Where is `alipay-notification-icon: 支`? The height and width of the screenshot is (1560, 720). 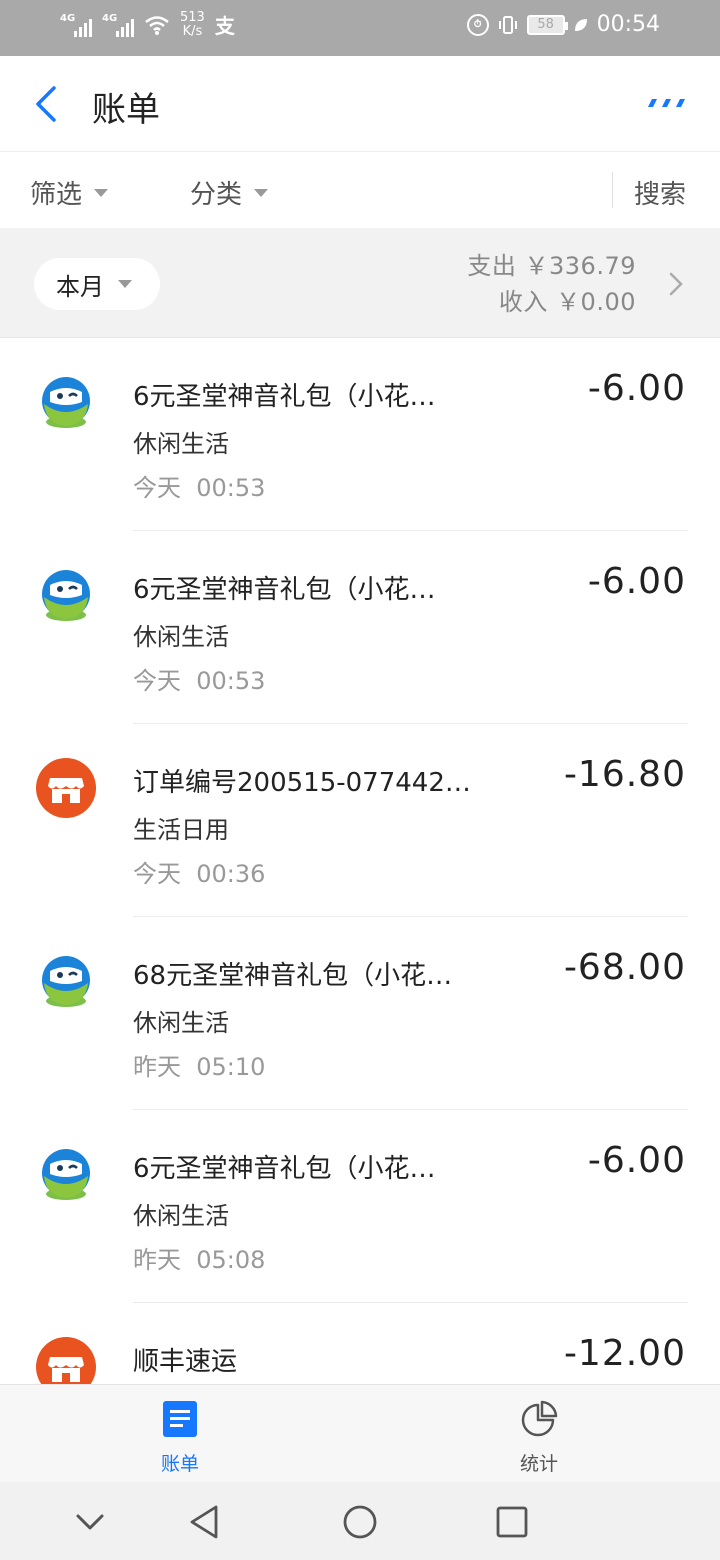
alipay-notification-icon: 支 is located at coordinates (224, 26).